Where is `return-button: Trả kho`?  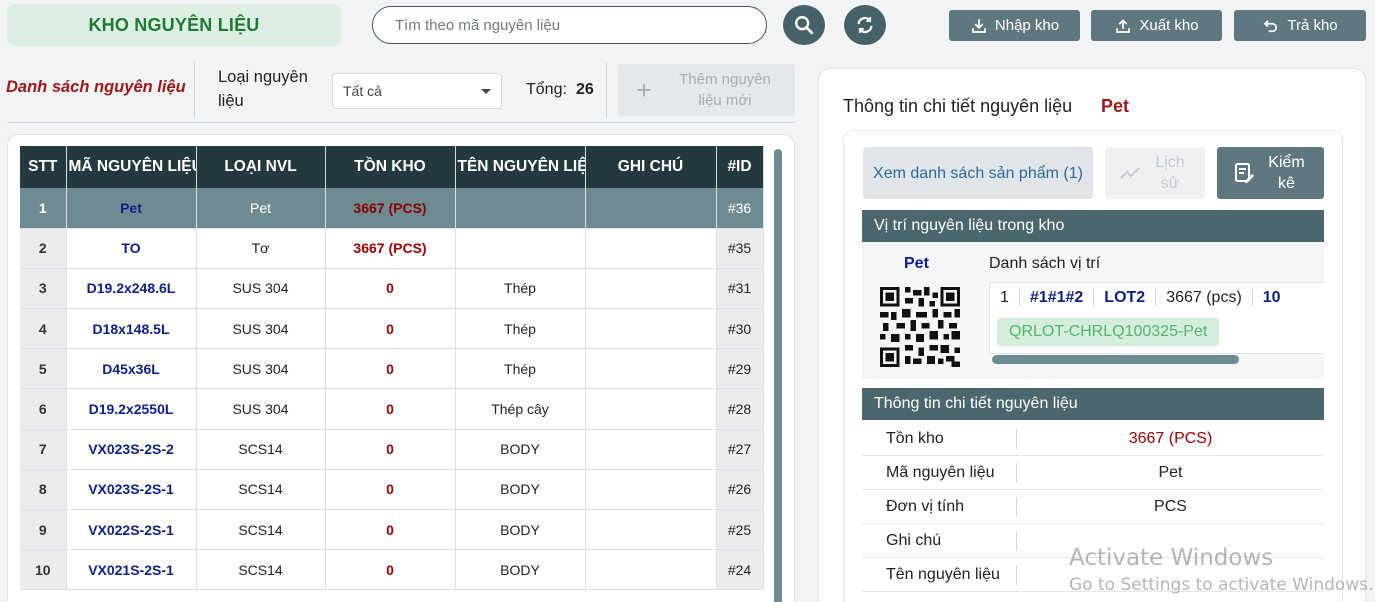 return-button: Trả kho is located at coordinates (1300, 25).